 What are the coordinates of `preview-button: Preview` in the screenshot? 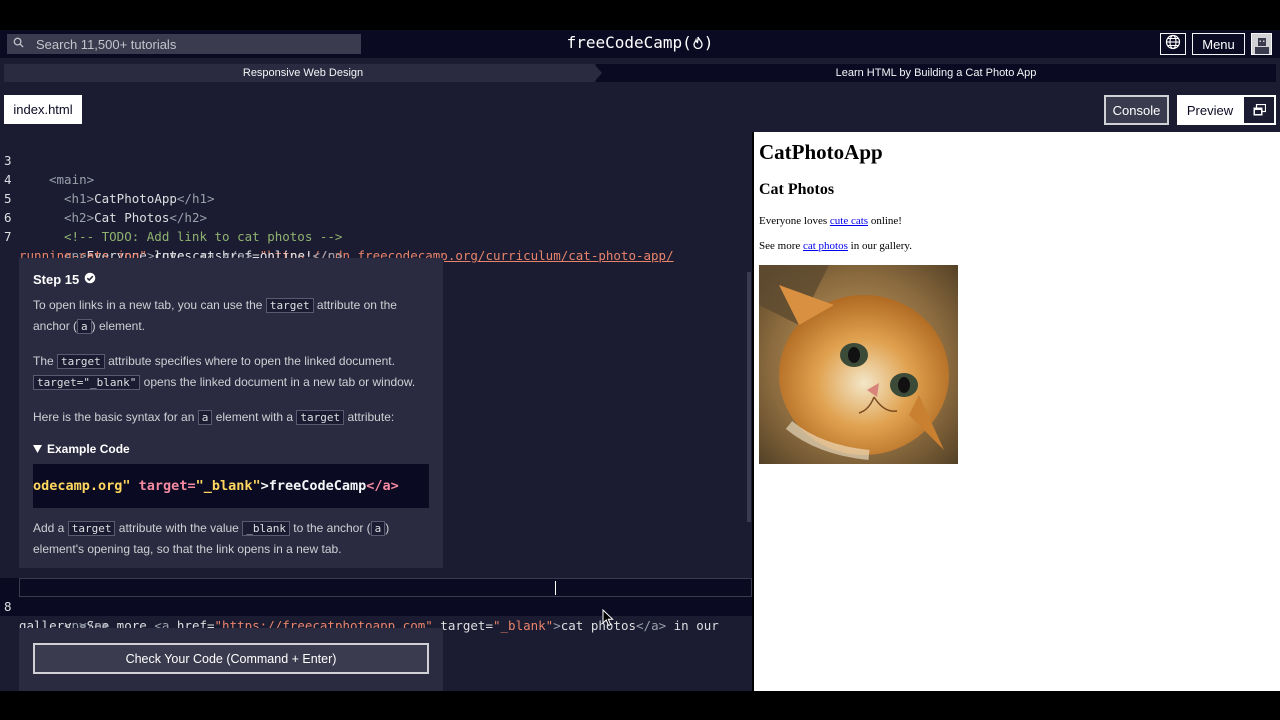 It's located at (1226, 110).